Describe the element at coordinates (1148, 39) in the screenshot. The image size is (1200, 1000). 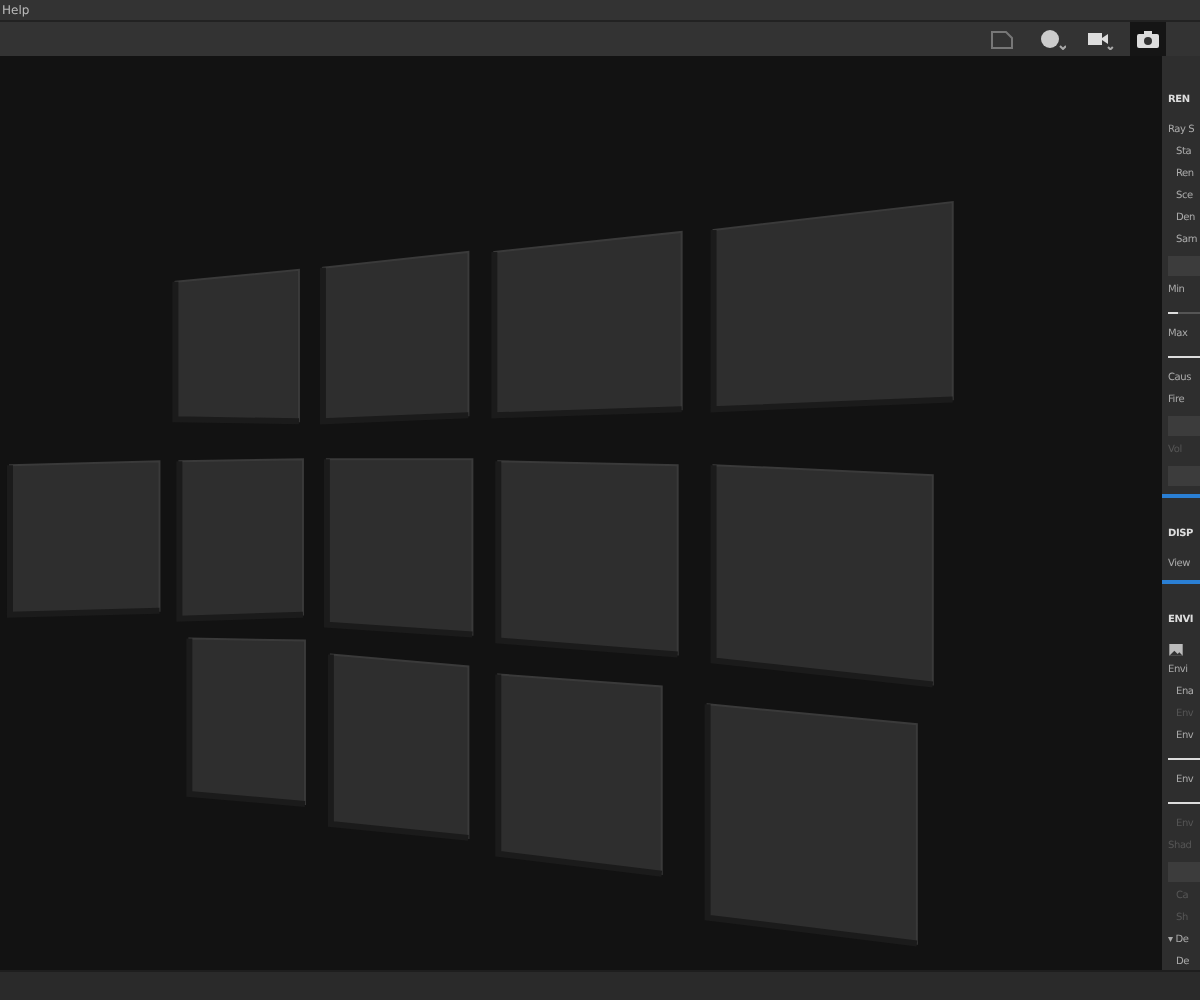
I see `camera-icon` at that location.